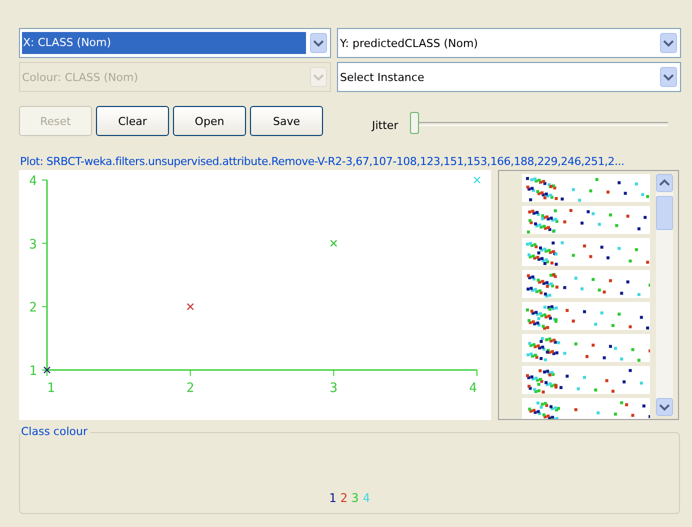 This screenshot has width=692, height=527. I want to click on toolbar-button: Open, so click(209, 121).